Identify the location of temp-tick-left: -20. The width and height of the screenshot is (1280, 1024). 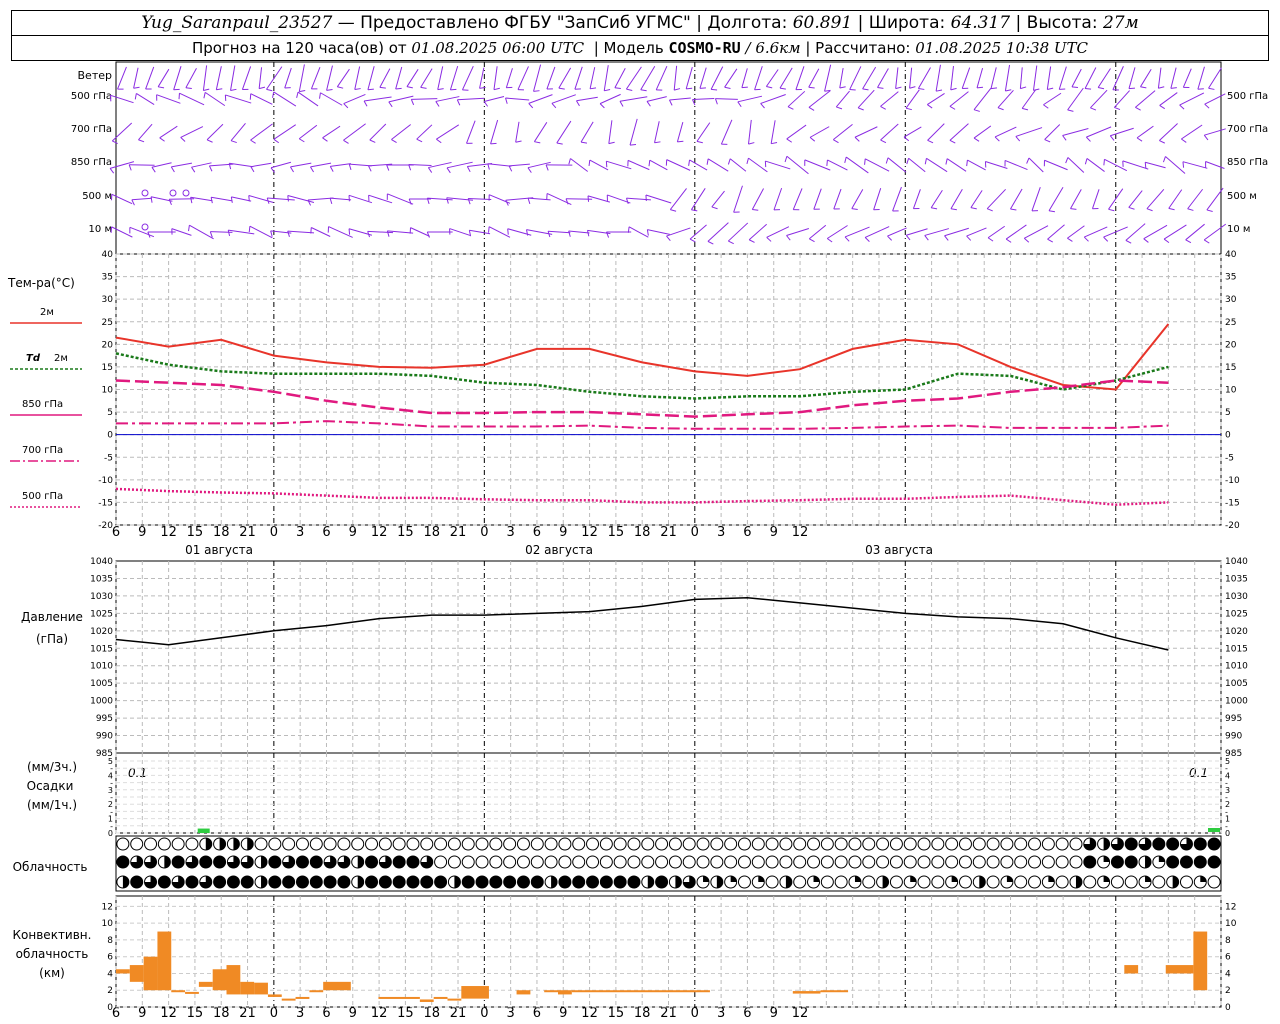
(105, 526).